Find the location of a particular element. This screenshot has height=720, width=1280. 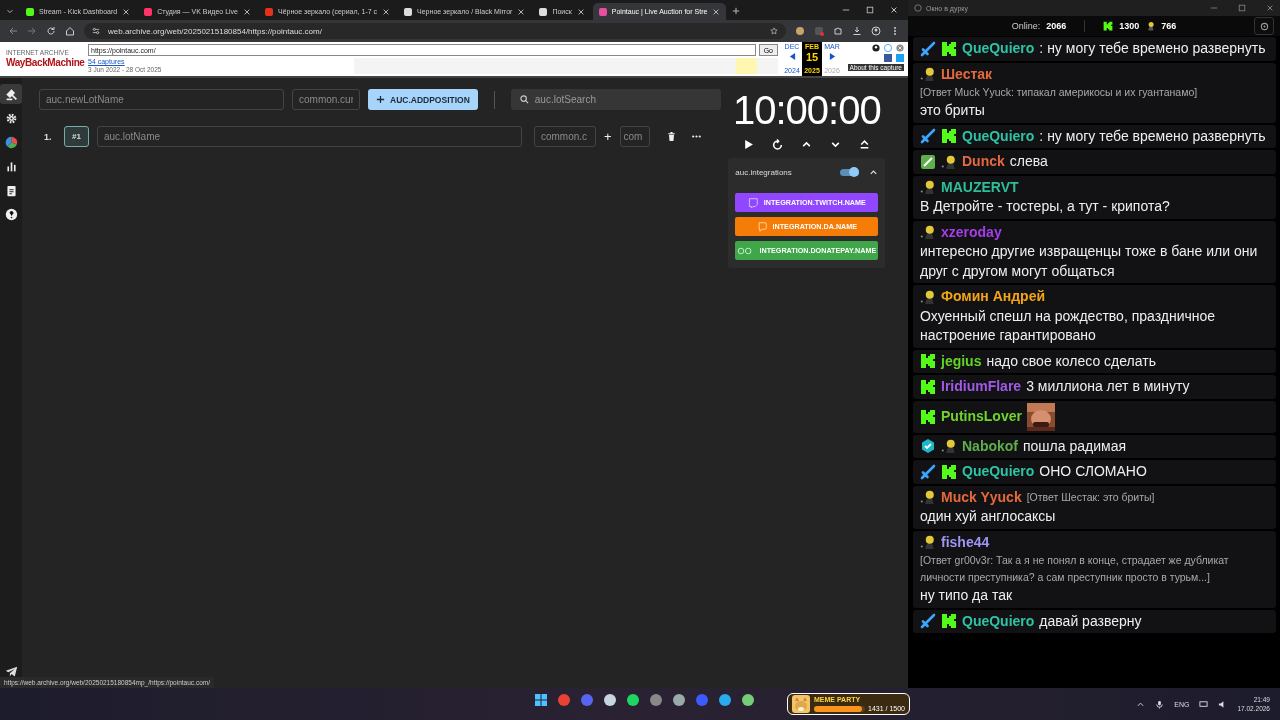

plus-button: + is located at coordinates (607, 136).